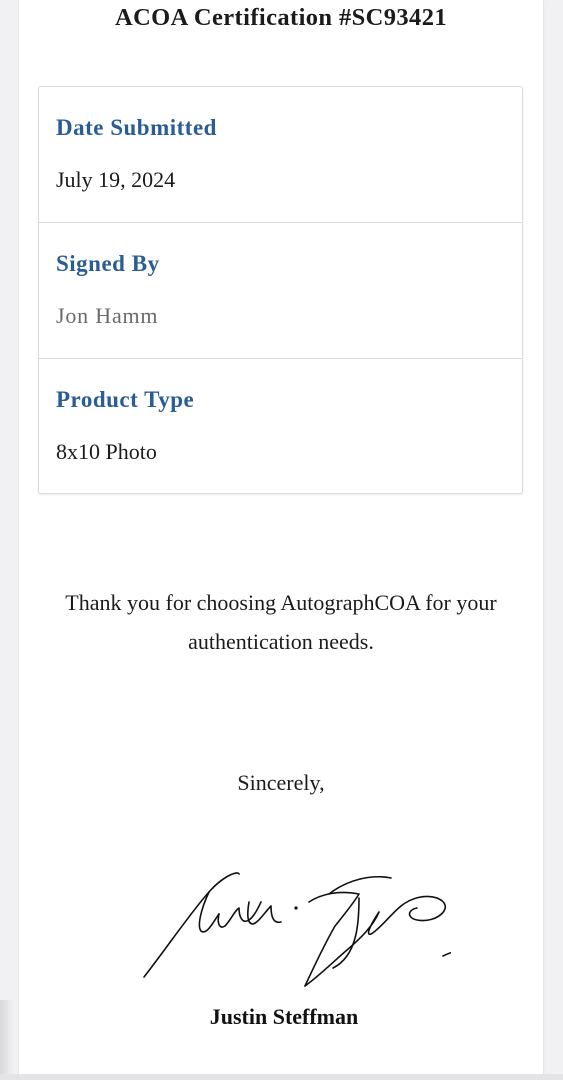 The height and width of the screenshot is (1080, 563). What do you see at coordinates (136, 127) in the screenshot?
I see `date-submitted-label: Date Submitted` at bounding box center [136, 127].